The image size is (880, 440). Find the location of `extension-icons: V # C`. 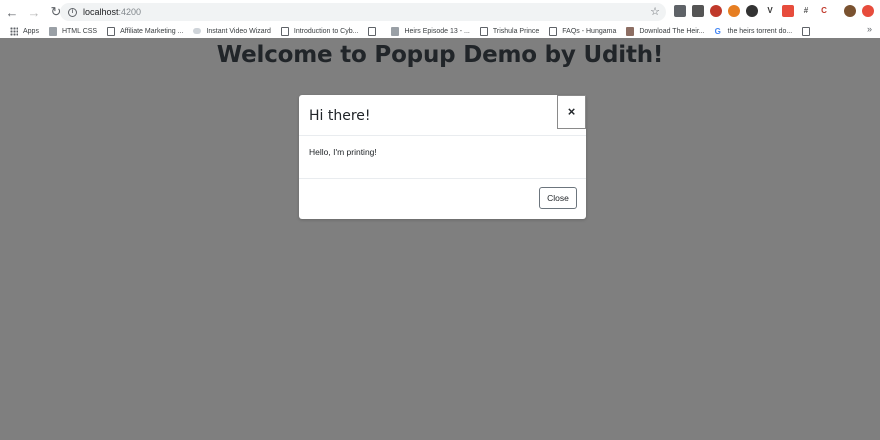

extension-icons: V # C is located at coordinates (774, 11).